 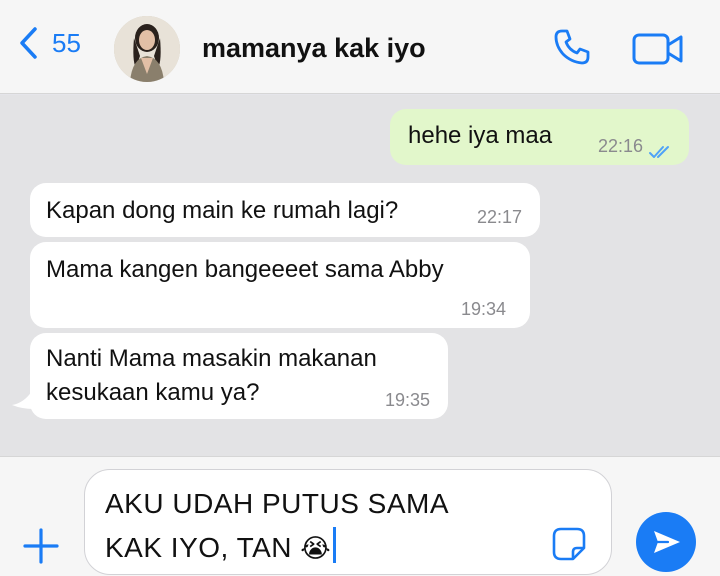 I want to click on message-text-line-2: kesukaan kamu ya?, so click(x=153, y=392).